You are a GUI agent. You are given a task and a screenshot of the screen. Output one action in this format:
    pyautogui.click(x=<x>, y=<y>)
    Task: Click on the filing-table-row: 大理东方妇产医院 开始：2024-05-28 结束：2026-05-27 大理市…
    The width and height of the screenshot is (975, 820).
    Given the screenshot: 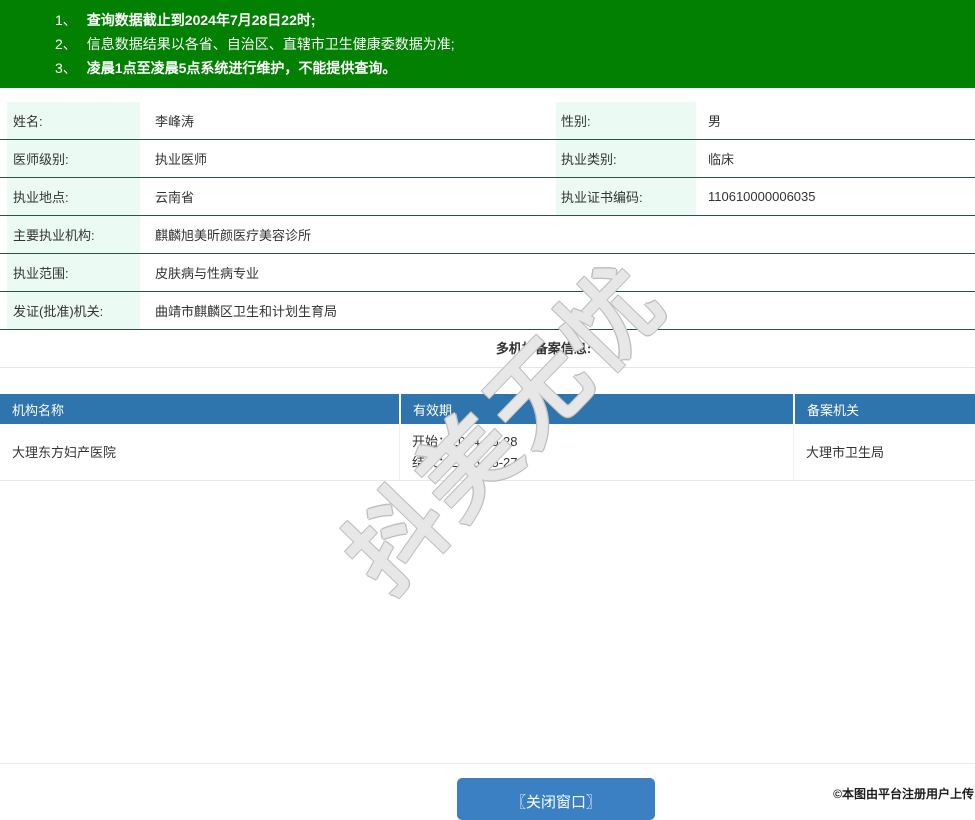 What is the action you would take?
    pyautogui.click(x=487, y=452)
    